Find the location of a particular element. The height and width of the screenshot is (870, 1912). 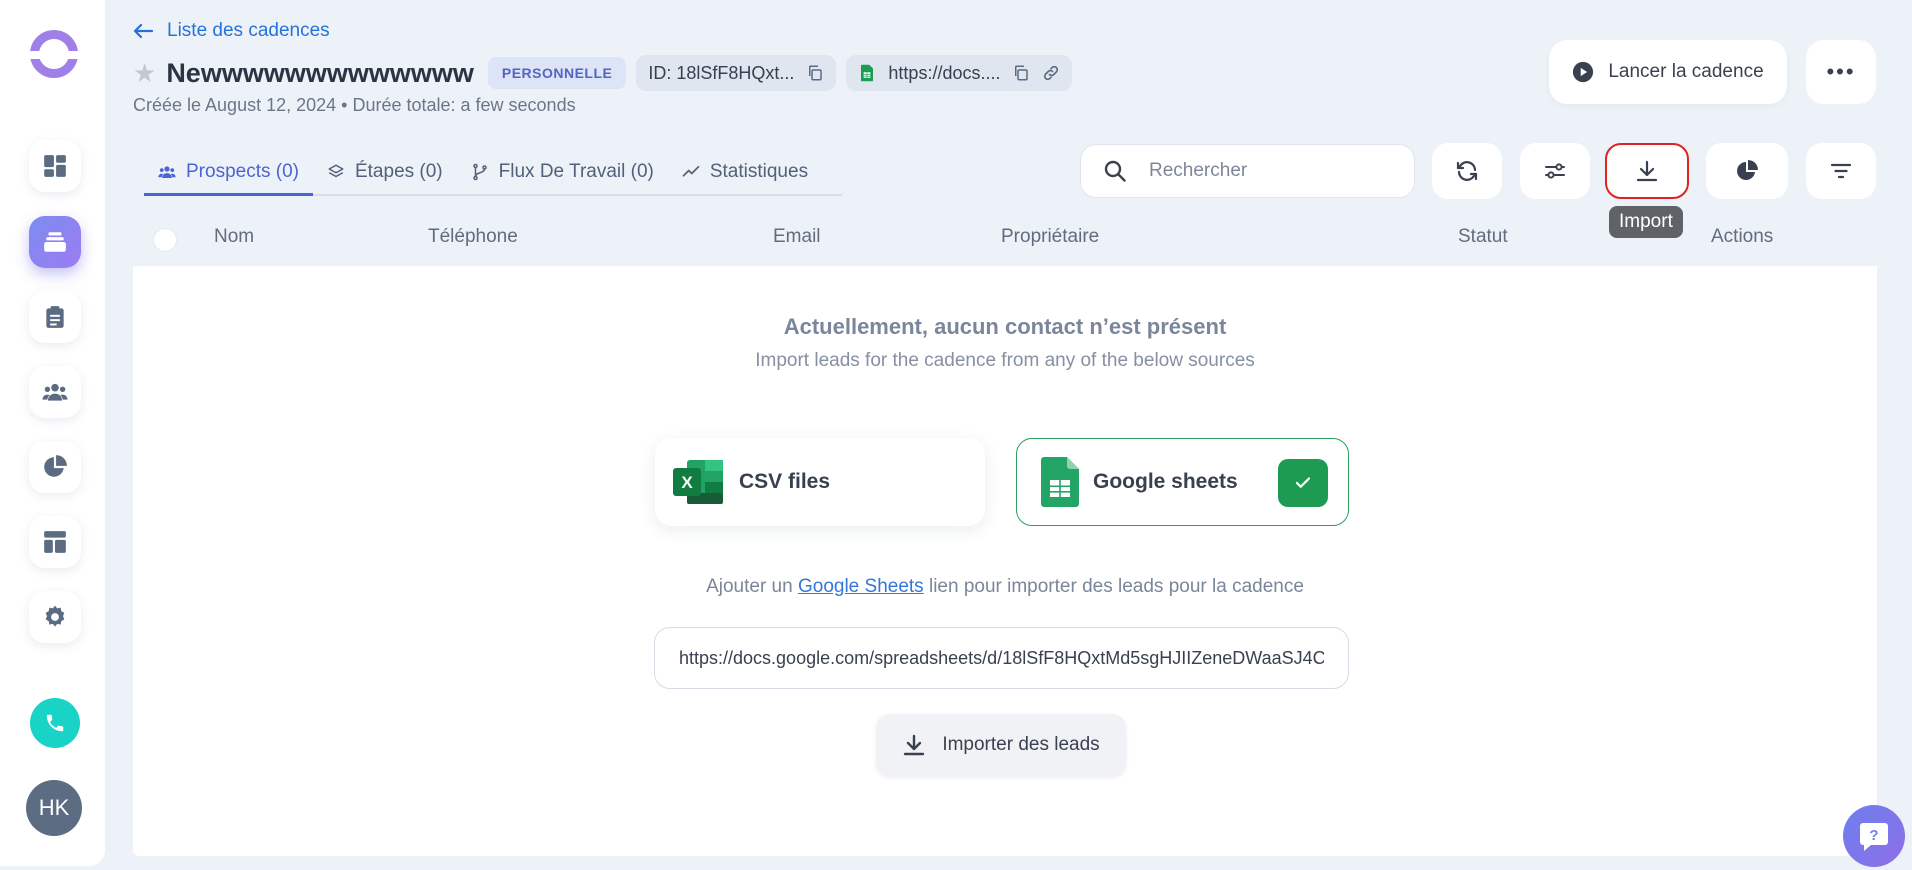

arrow-left-icon is located at coordinates (143, 31).